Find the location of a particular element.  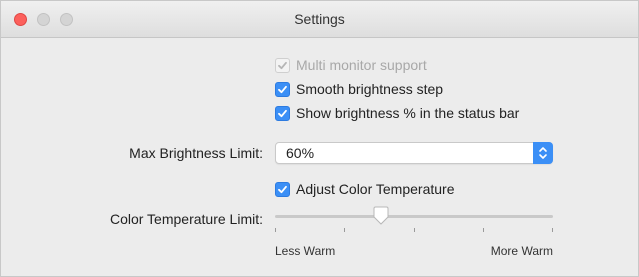

show-brightness-label: Show brightness % in the status bar is located at coordinates (408, 113).